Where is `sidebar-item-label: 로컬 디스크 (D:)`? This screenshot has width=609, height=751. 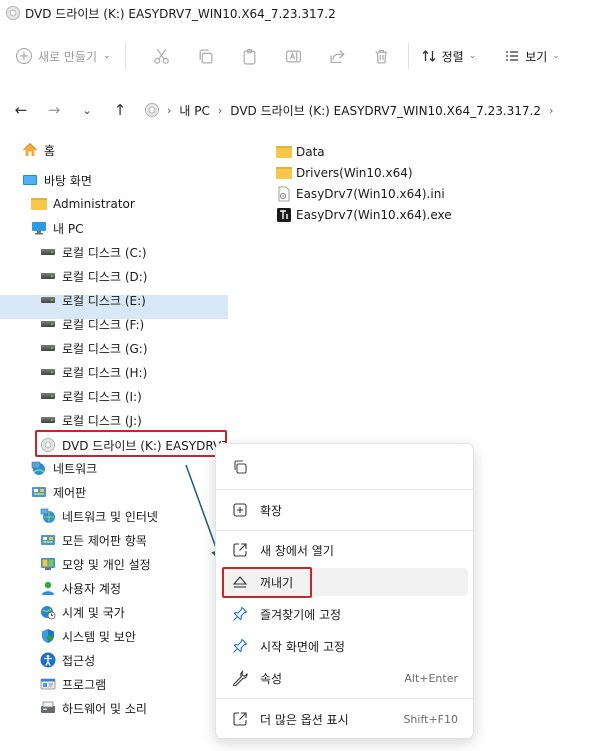 sidebar-item-label: 로컬 디스크 (D:) is located at coordinates (105, 276).